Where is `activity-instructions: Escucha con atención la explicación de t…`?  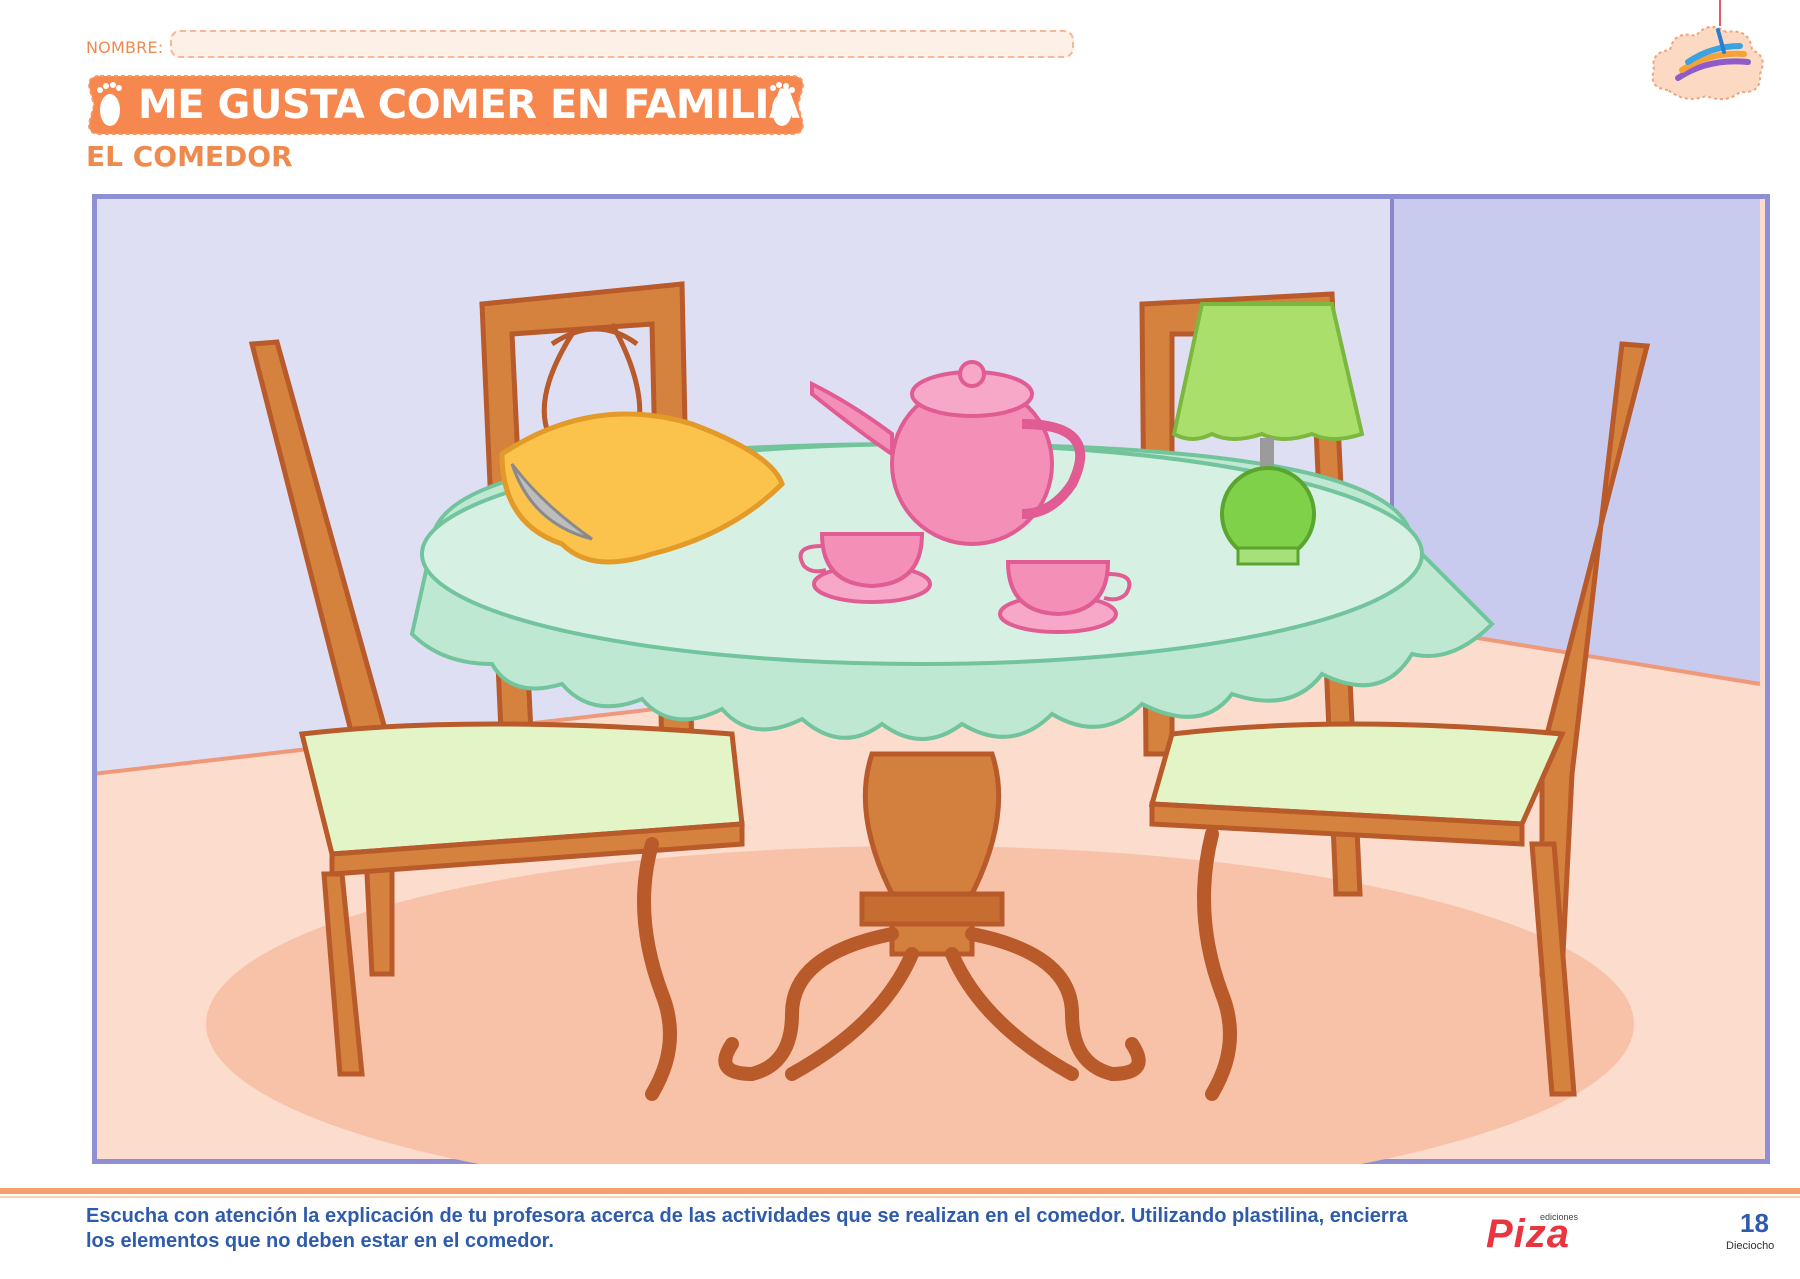 activity-instructions: Escucha con atención la explicación de t… is located at coordinates (747, 1228).